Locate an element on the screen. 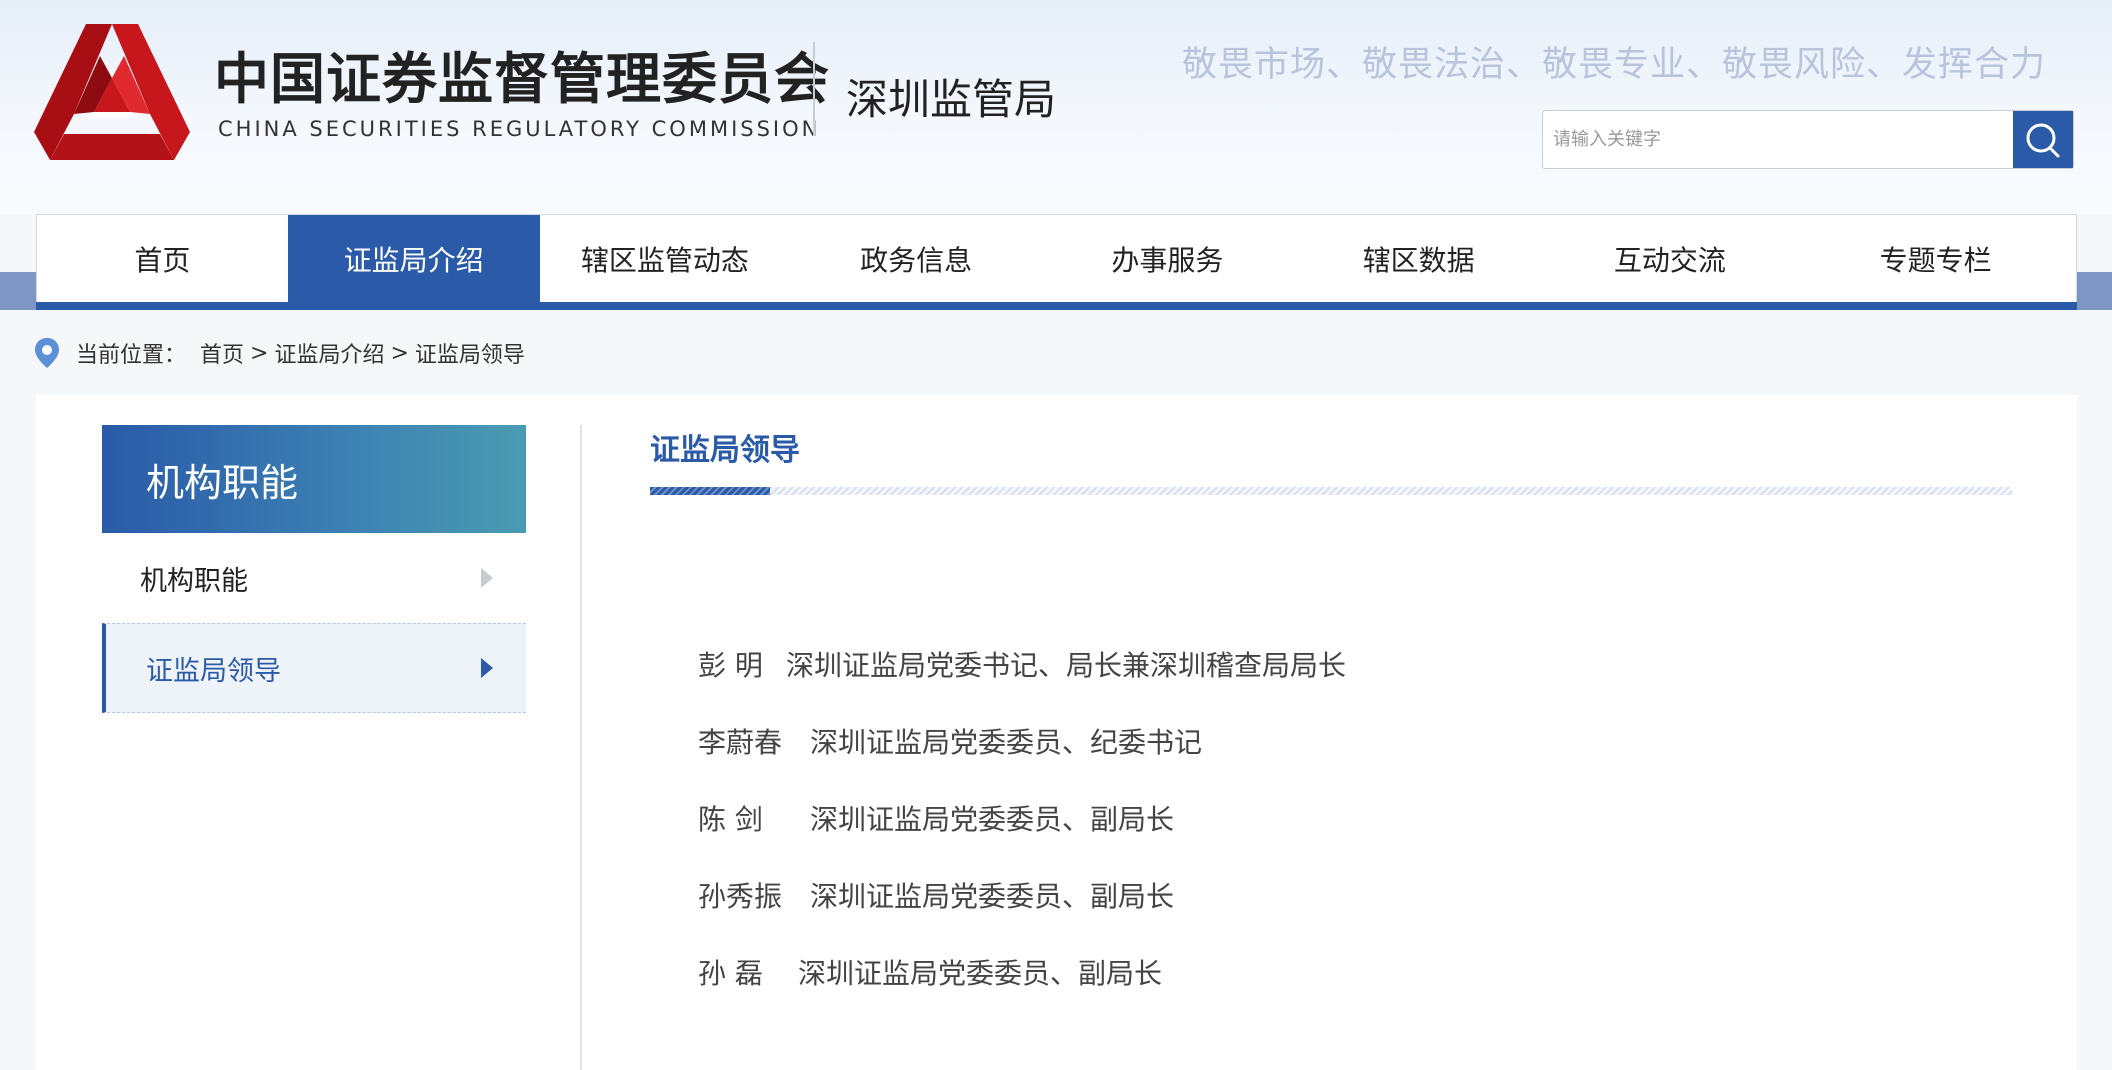 This screenshot has height=1070, width=2112. nav-item-bureau-intro: 证监局介绍 is located at coordinates (413, 259).